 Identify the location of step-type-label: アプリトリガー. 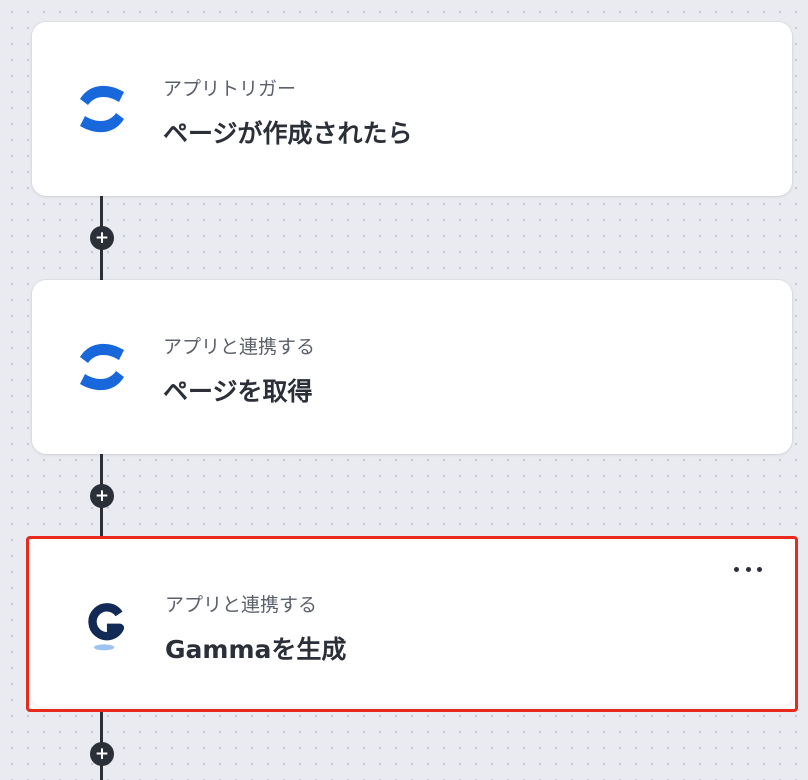
(230, 89).